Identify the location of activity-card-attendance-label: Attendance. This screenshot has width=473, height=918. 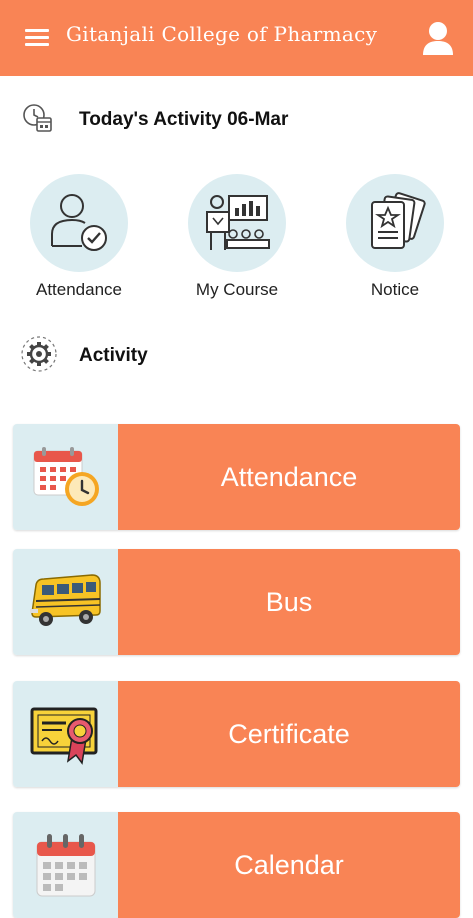
(289, 477).